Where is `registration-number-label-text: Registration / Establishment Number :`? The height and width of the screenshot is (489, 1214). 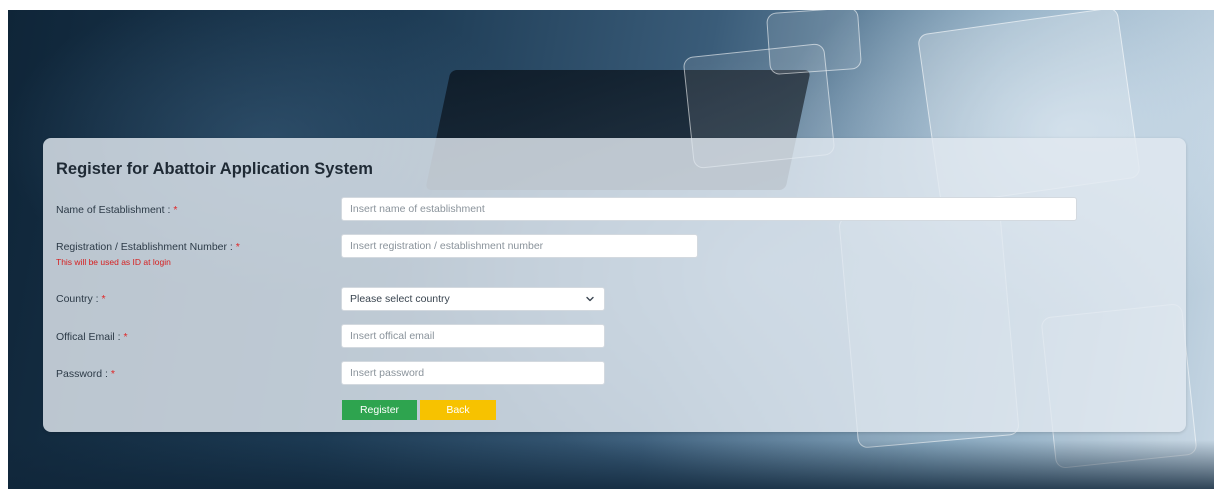 registration-number-label-text: Registration / Establishment Number : is located at coordinates (146, 247).